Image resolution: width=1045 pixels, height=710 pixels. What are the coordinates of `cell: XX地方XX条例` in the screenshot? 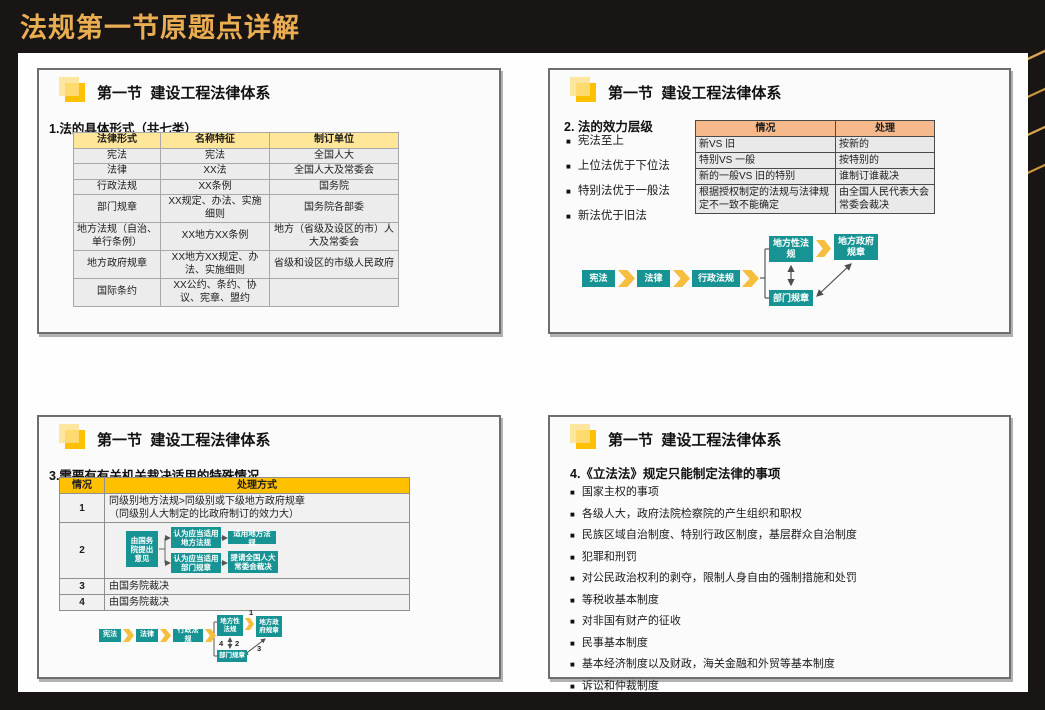 It's located at (215, 236).